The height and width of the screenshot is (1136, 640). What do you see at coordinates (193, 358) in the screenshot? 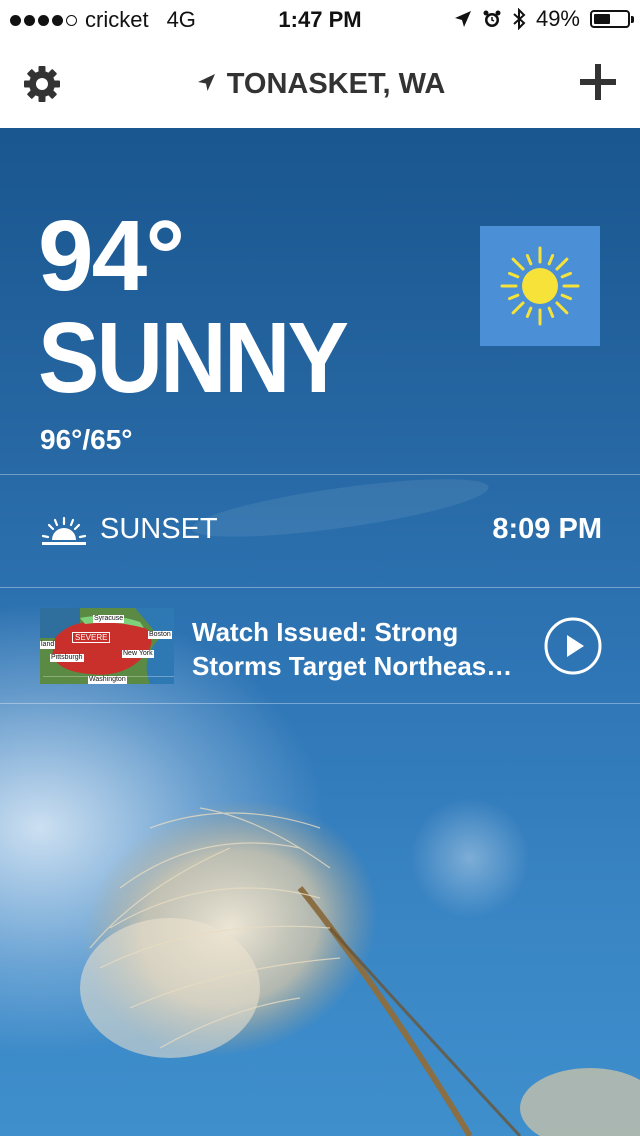
I see `current-condition: SUNNY` at bounding box center [193, 358].